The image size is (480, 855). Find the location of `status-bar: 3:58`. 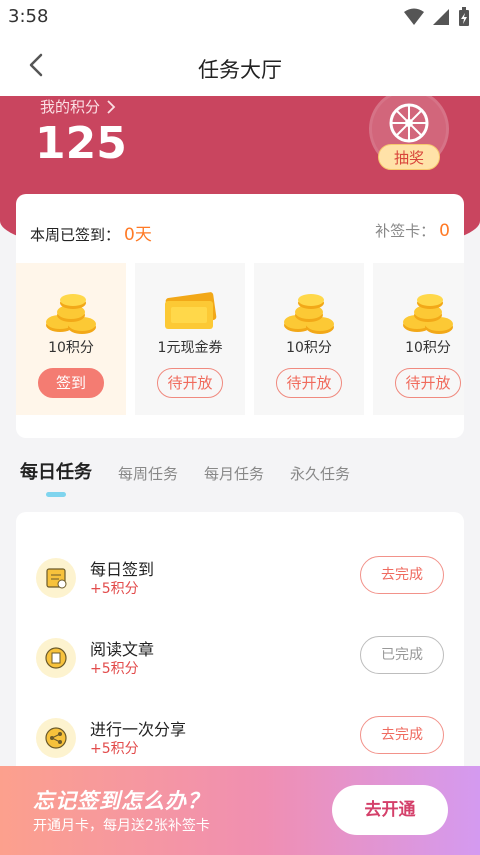

status-bar: 3:58 is located at coordinates (240, 17).